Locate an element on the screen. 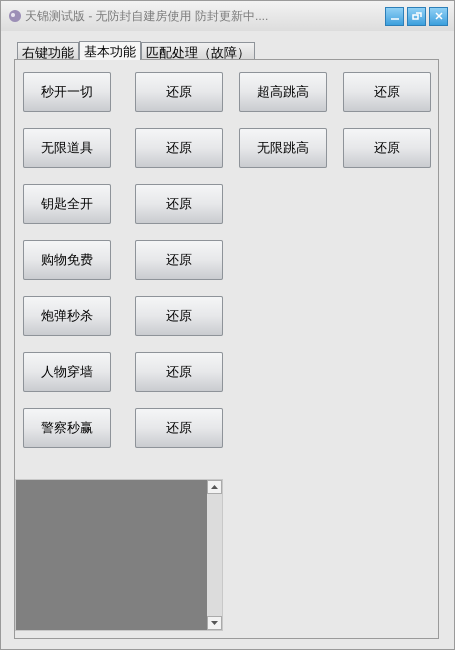 Image resolution: width=455 pixels, height=650 pixels. scrollbar is located at coordinates (214, 555).